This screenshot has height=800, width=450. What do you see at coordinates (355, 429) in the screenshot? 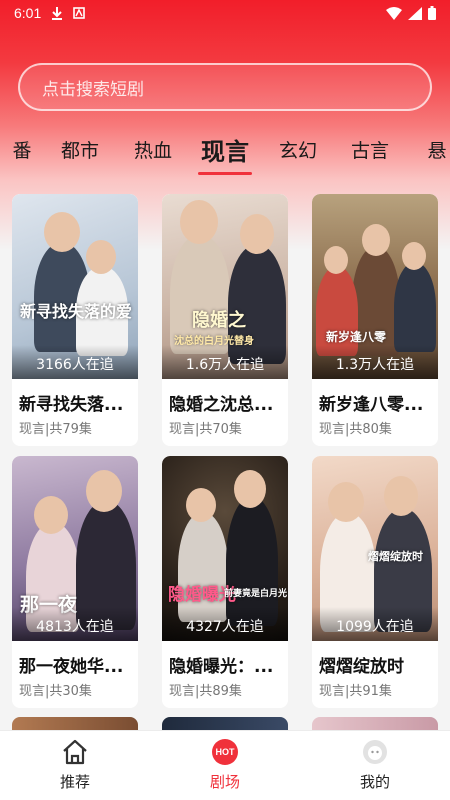
I see `drama-meta: 现言|共80集` at bounding box center [355, 429].